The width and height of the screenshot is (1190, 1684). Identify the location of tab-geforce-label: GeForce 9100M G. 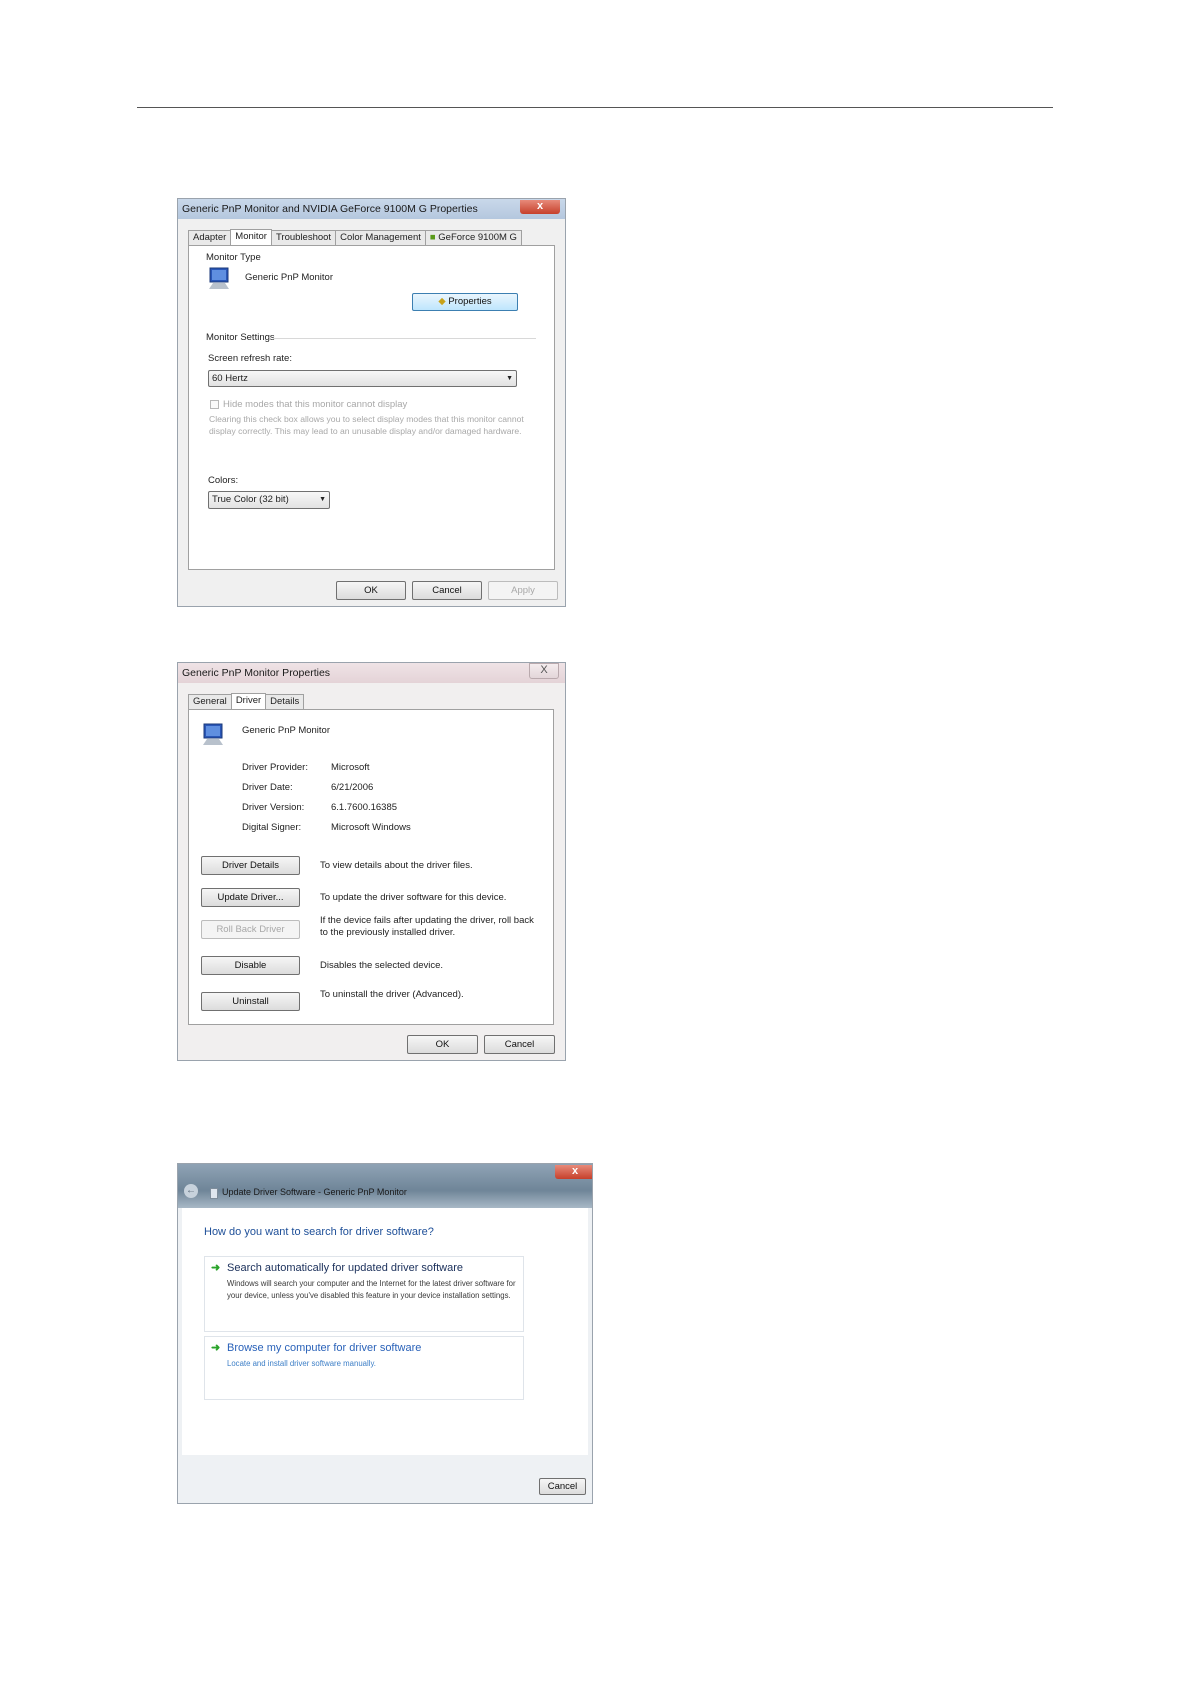
(477, 237).